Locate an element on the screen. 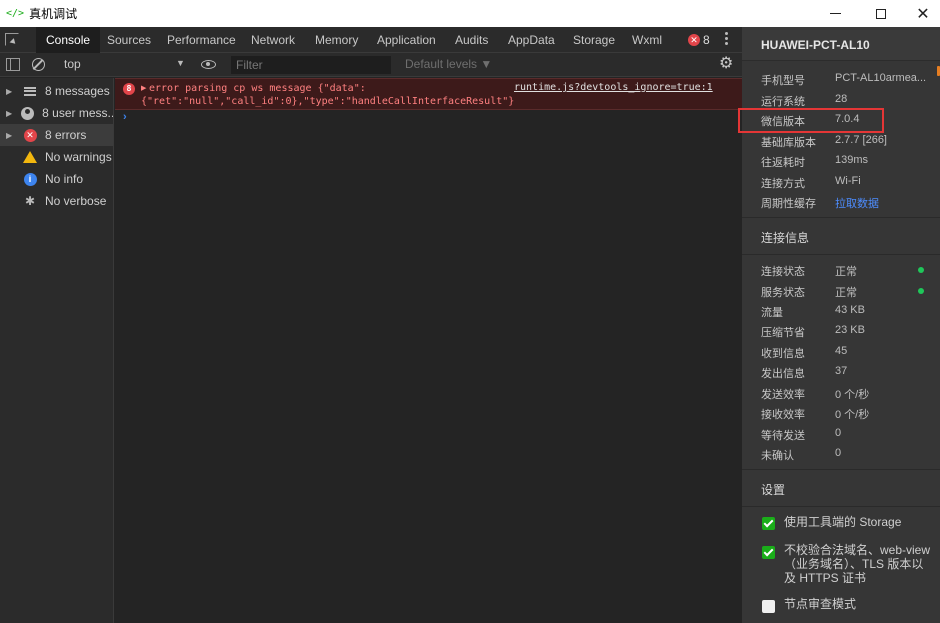  settings-section-title: 设置 is located at coordinates (773, 490).